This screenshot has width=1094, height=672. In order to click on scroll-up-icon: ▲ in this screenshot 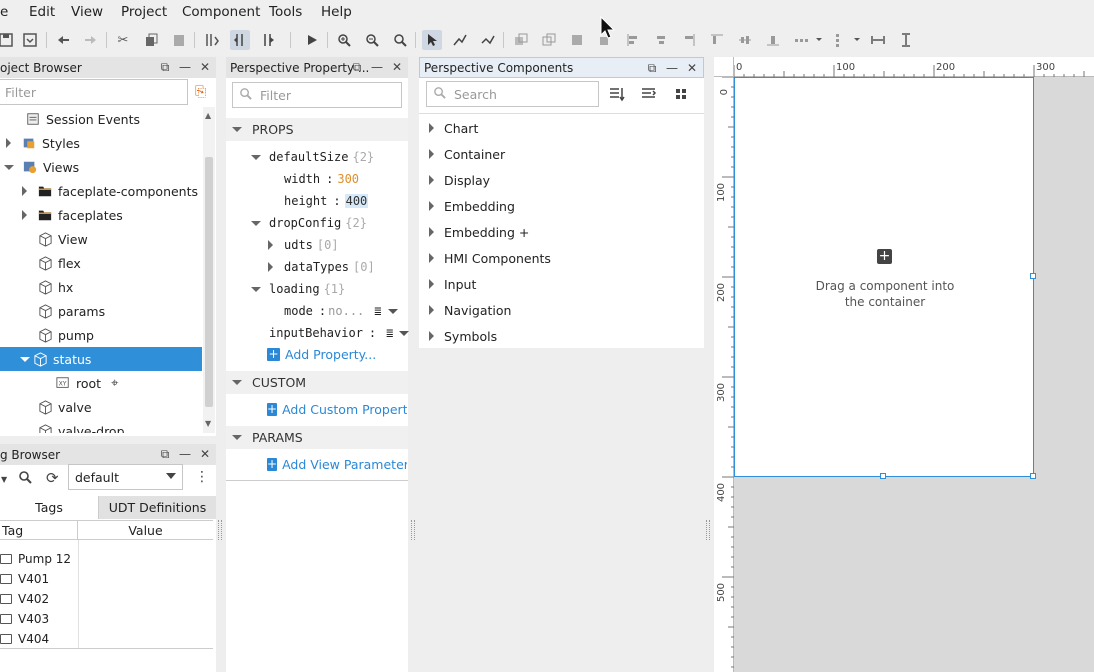, I will do `click(208, 115)`.